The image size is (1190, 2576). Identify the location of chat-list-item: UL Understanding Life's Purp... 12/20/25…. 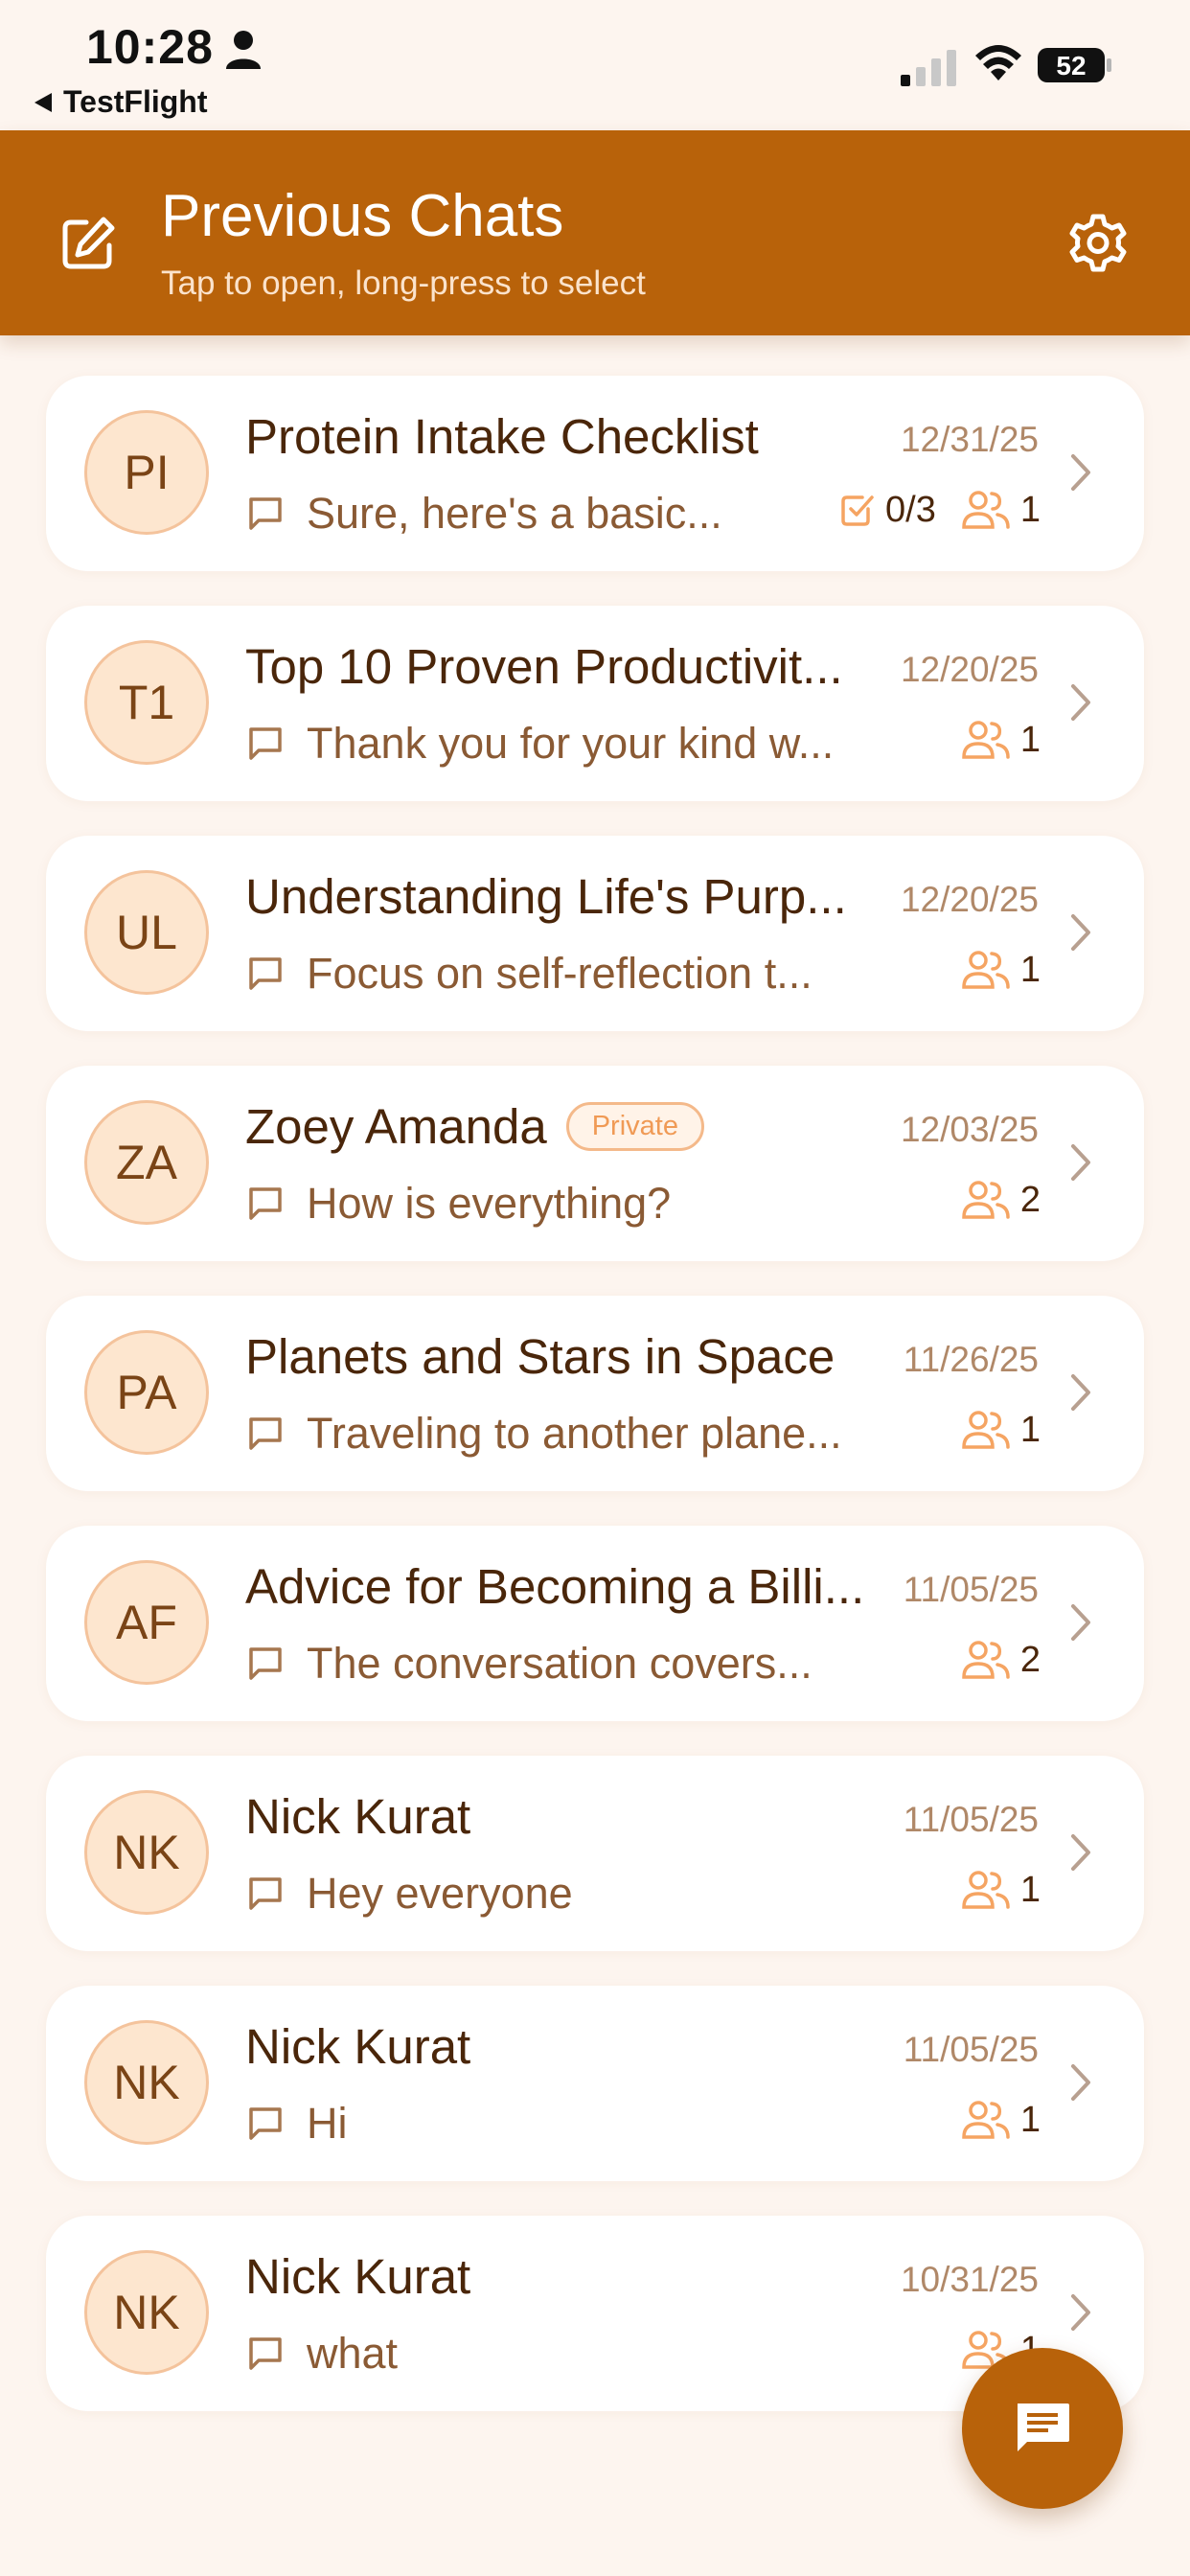
(595, 933).